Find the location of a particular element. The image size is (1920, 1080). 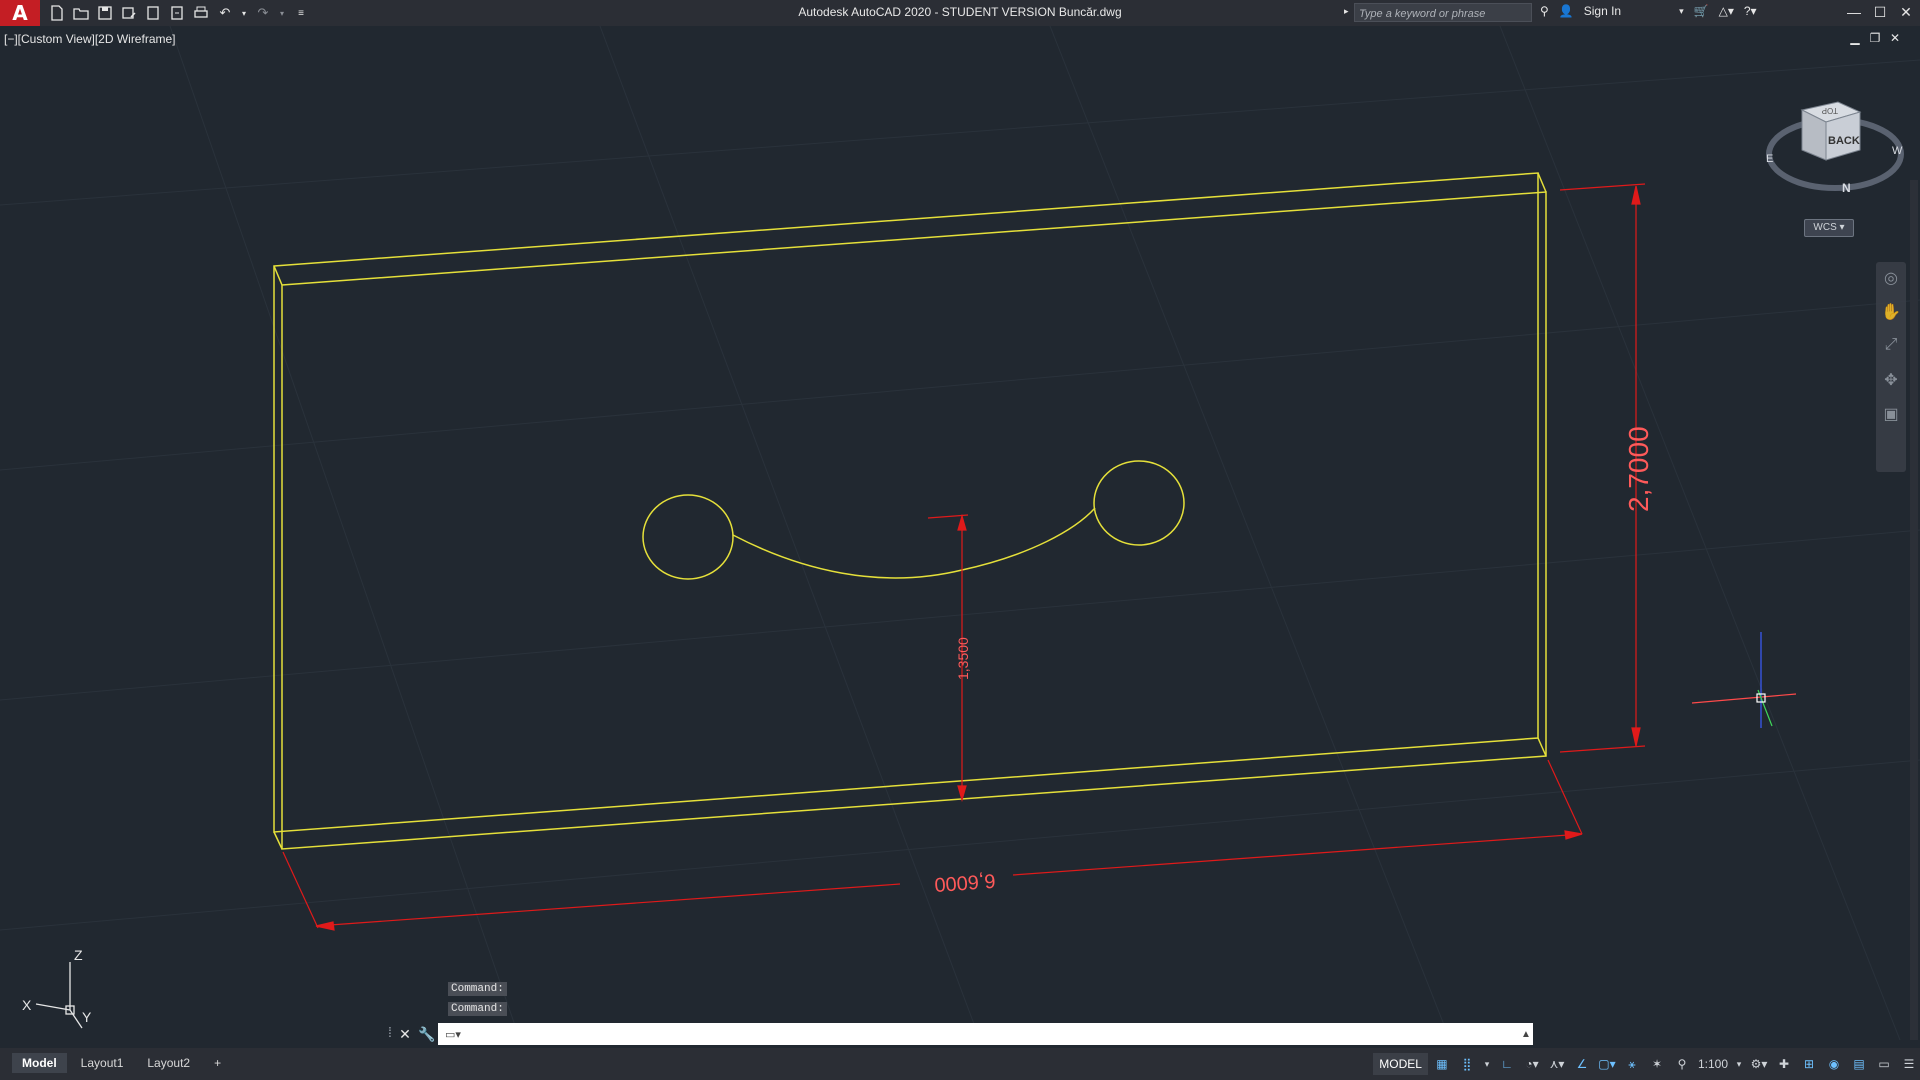

command-line: ⁞ ✕ 🔧 ▭▾ ▲ is located at coordinates (960, 1034).